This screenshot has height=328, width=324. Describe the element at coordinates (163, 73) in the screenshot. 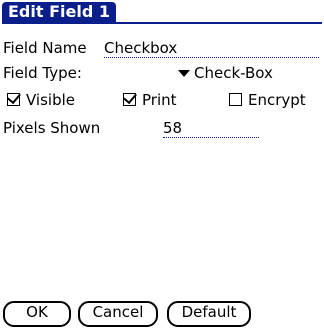

I see `field-type-row: Field Type: Check-Box` at that location.